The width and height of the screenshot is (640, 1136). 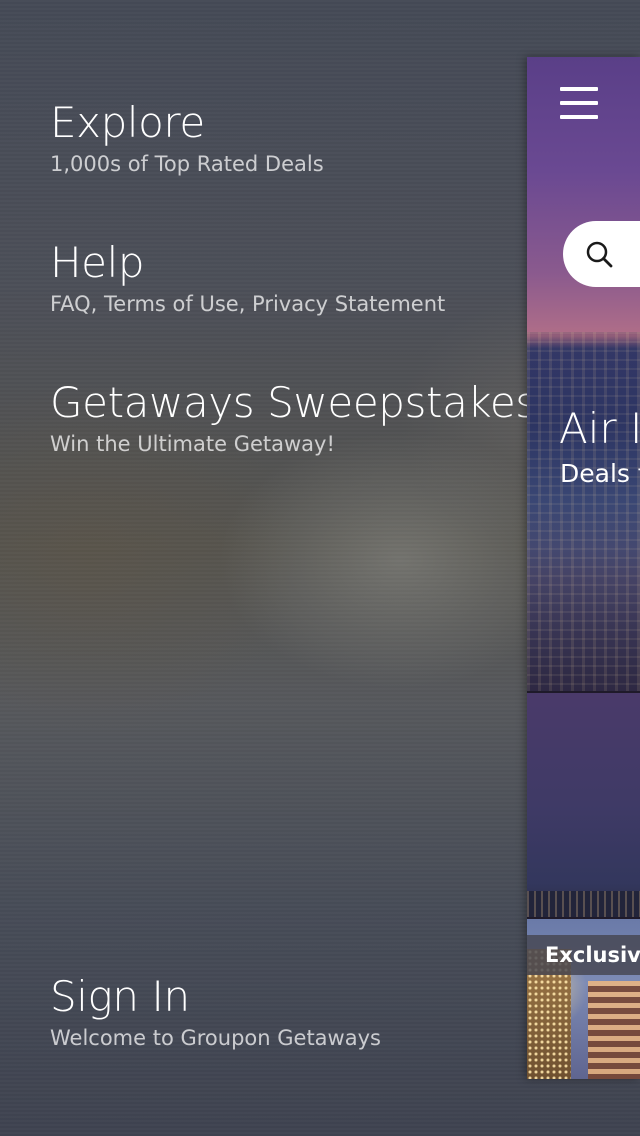 What do you see at coordinates (127, 122) in the screenshot?
I see `menu-item-title: Explore` at bounding box center [127, 122].